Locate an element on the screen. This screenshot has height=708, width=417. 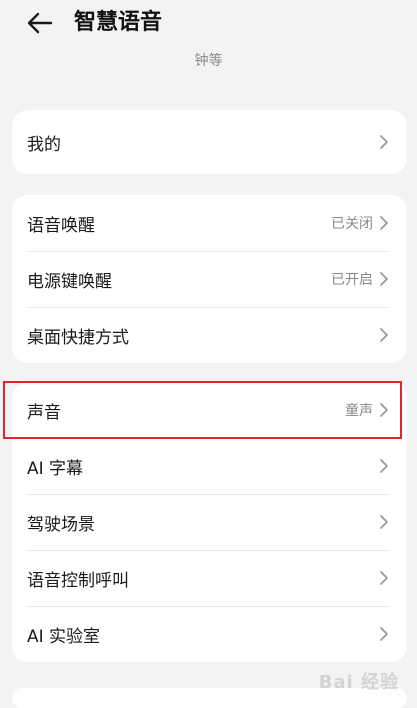
row-label: 驾驶场景 is located at coordinates (61, 524).